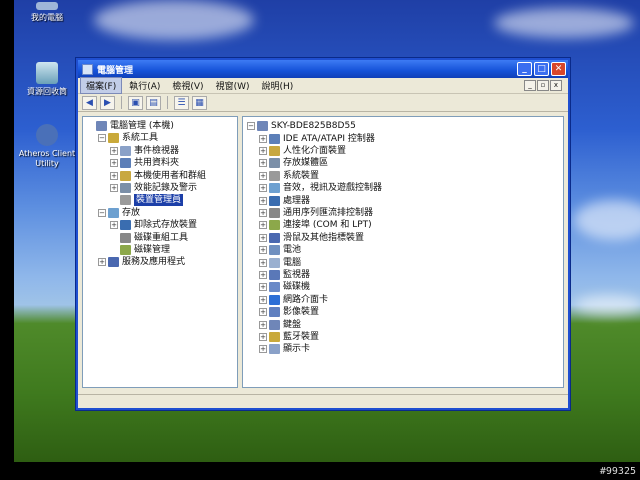 The height and width of the screenshot is (480, 640). What do you see at coordinates (153, 102) in the screenshot?
I see `show-hide-tree-icon: ▤` at bounding box center [153, 102].